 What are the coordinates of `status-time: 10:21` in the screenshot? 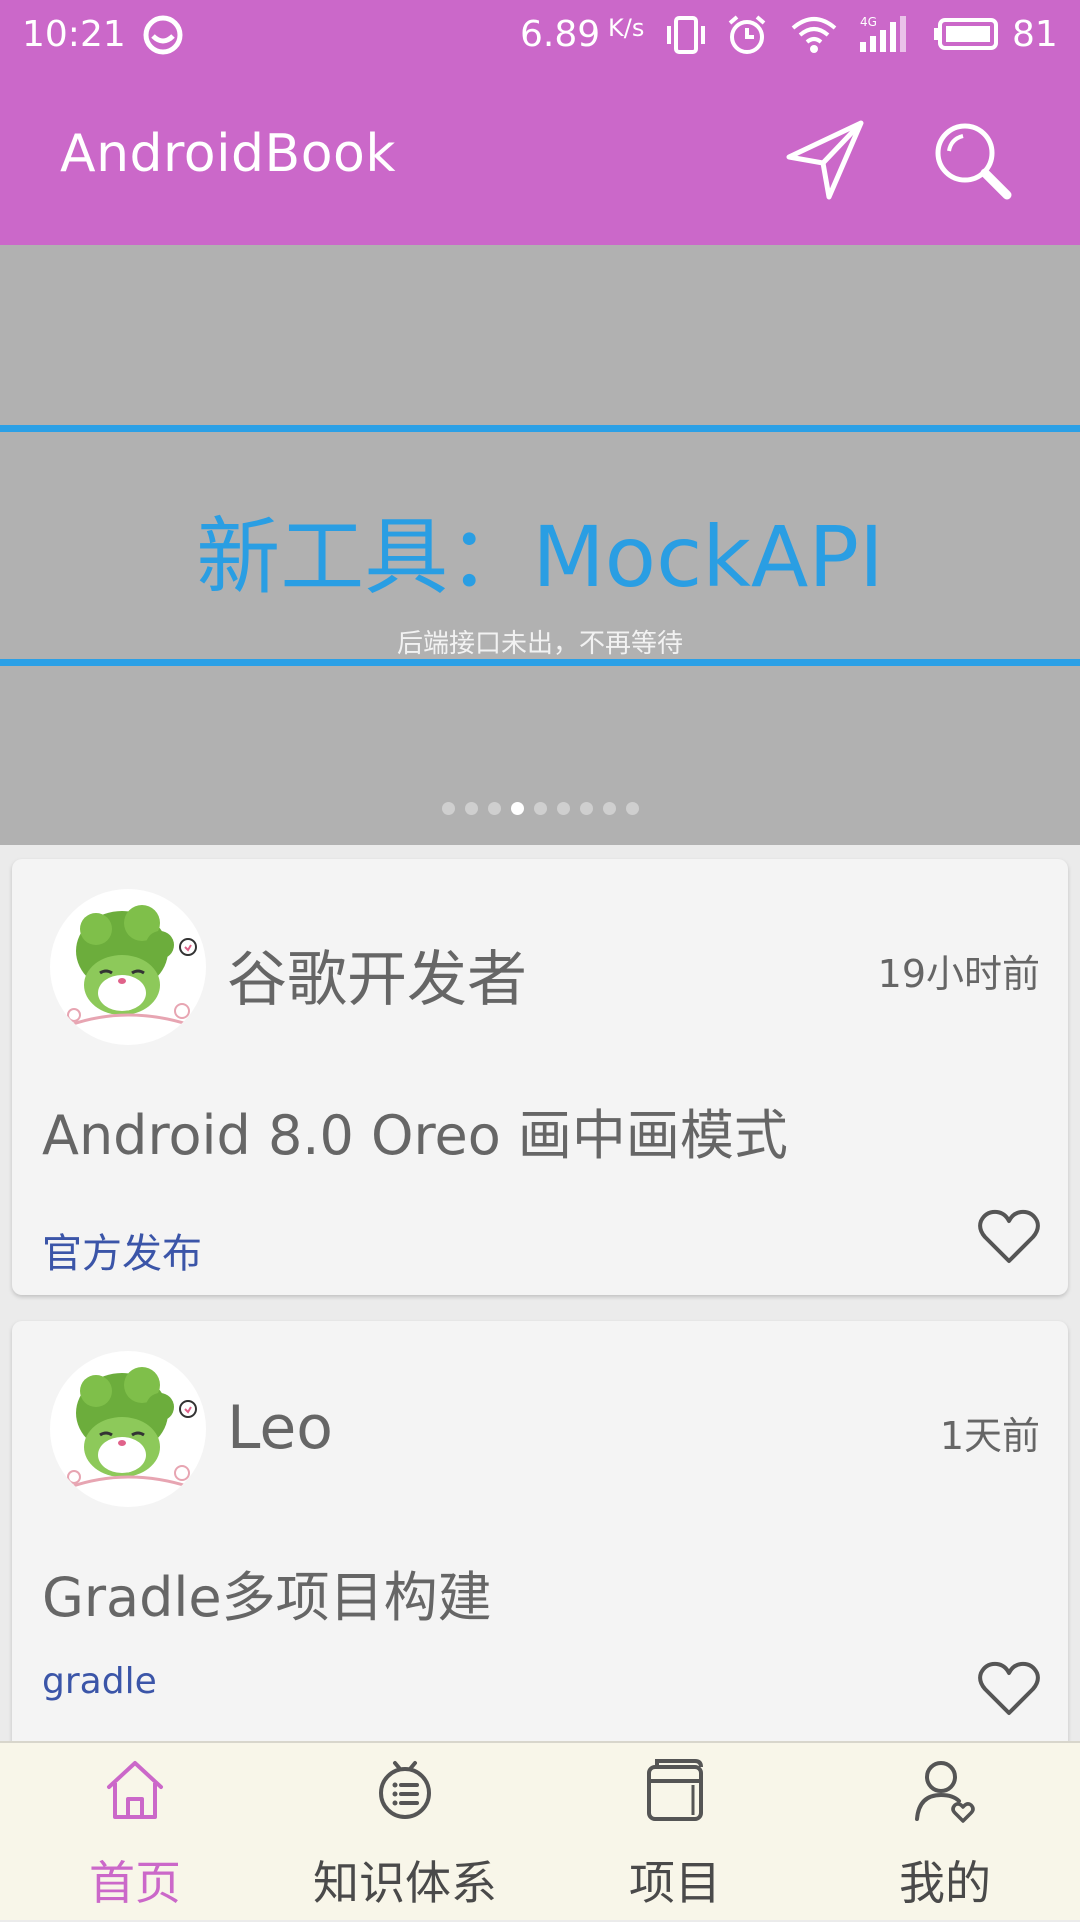 It's located at (74, 34).